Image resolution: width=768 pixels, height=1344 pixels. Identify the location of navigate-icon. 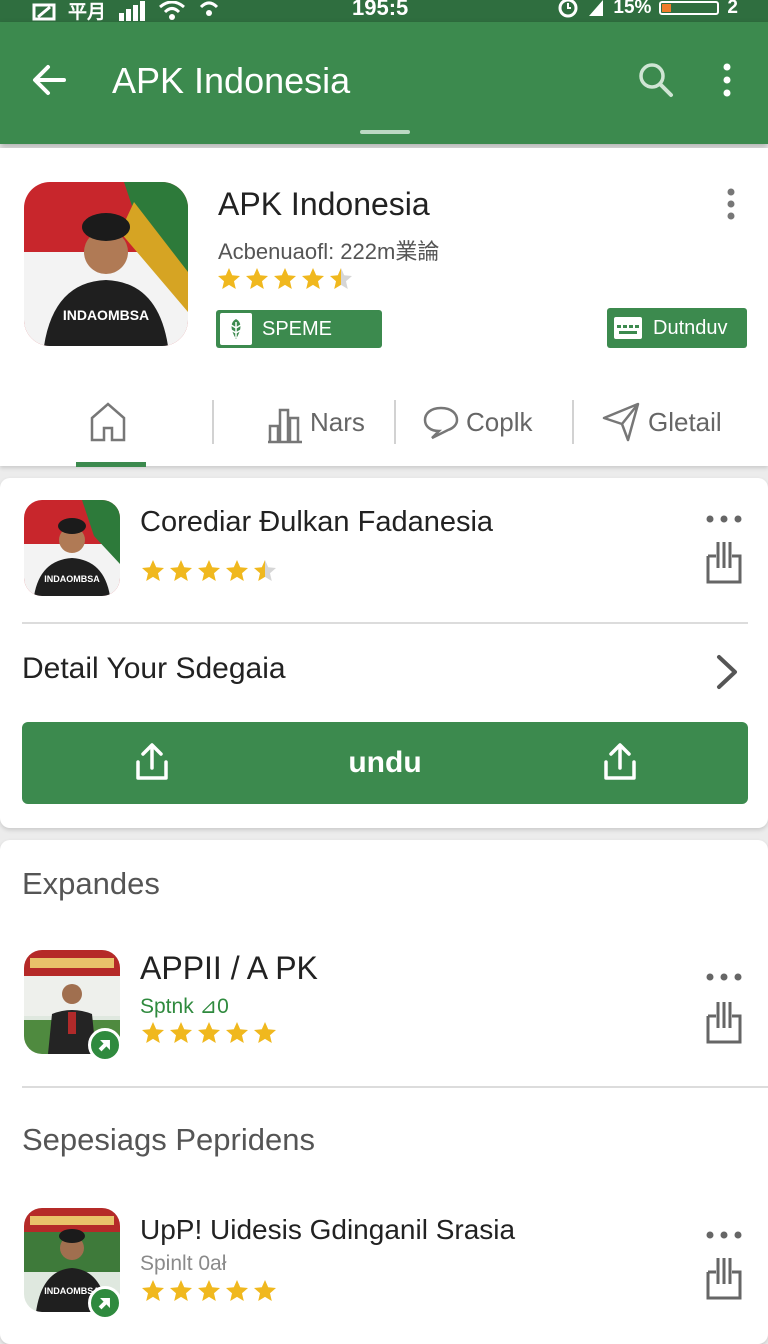
(621, 422).